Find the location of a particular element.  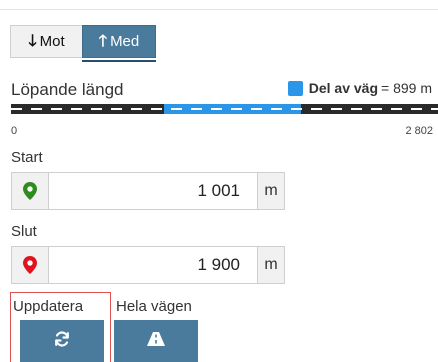

legend-swatch is located at coordinates (295, 88).